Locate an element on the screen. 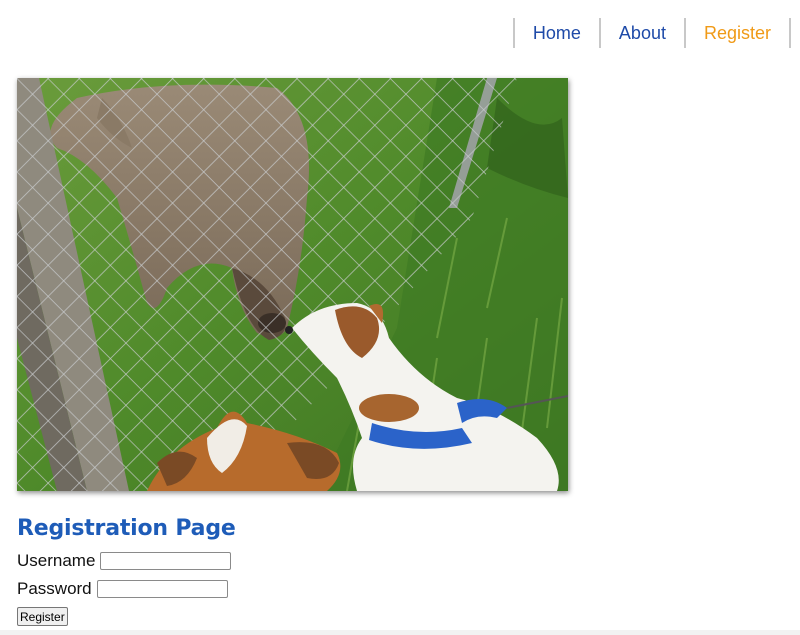  registration-form: Username Password is located at coordinates (124, 577).